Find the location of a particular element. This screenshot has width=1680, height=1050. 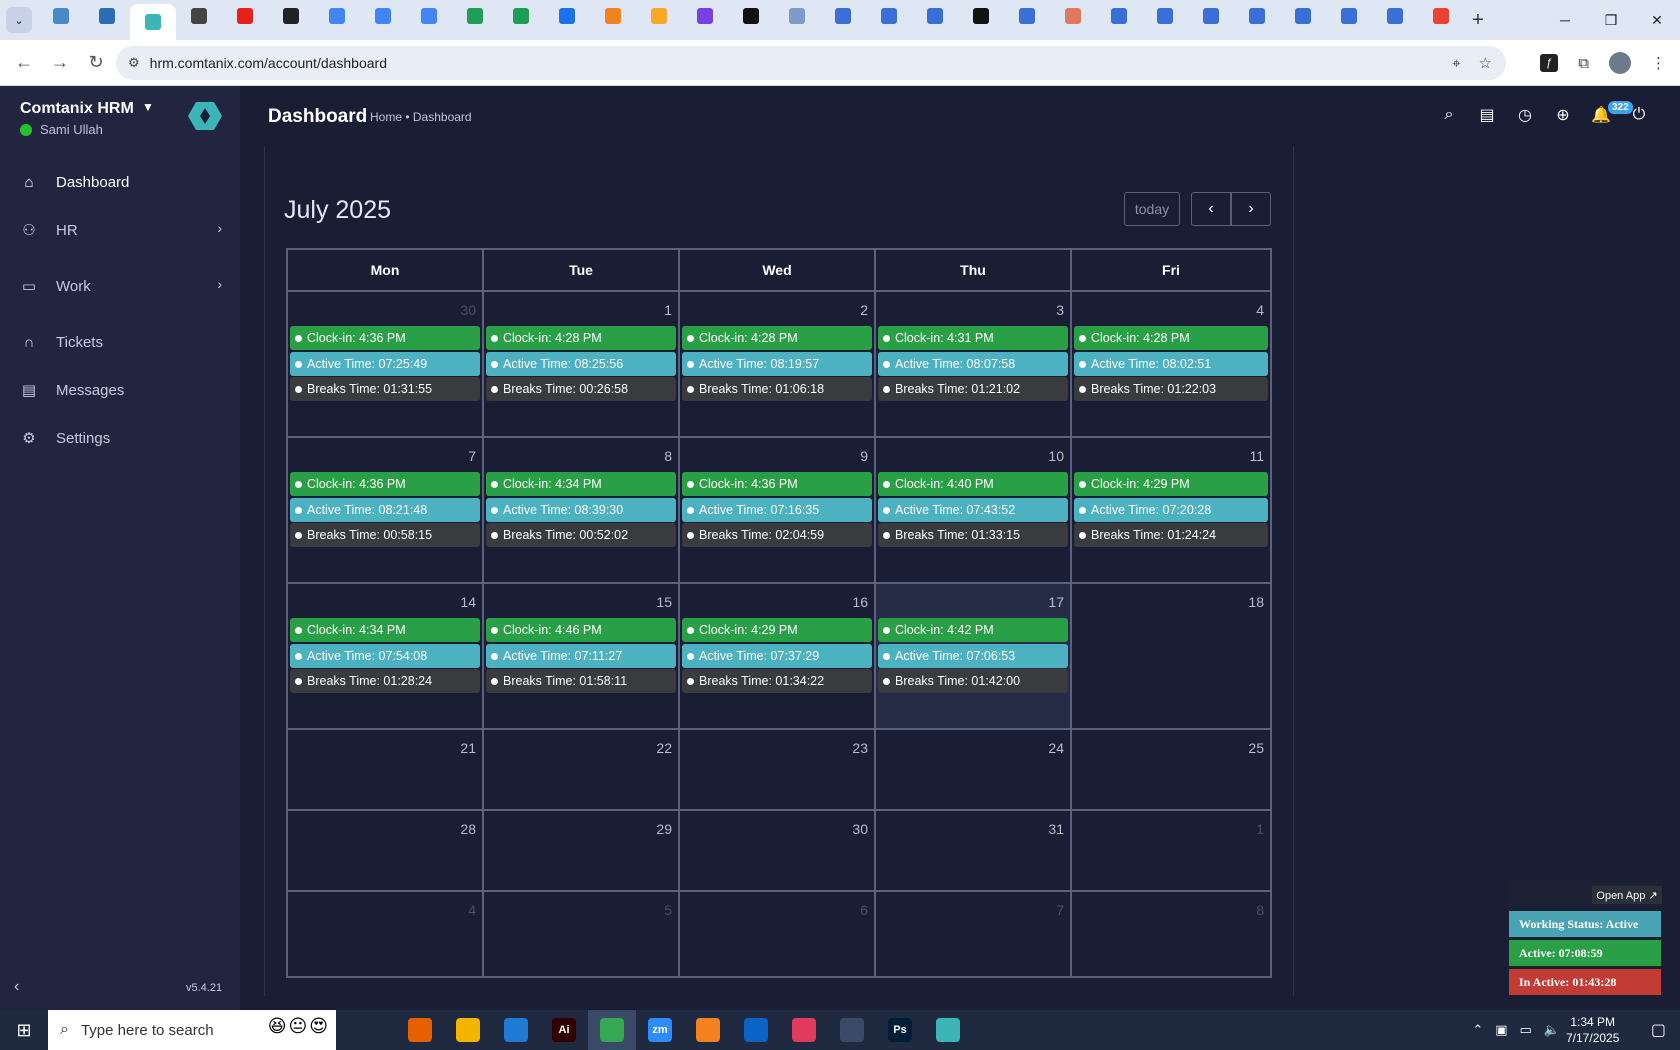

restore-icon: ❐ is located at coordinates (1611, 20).